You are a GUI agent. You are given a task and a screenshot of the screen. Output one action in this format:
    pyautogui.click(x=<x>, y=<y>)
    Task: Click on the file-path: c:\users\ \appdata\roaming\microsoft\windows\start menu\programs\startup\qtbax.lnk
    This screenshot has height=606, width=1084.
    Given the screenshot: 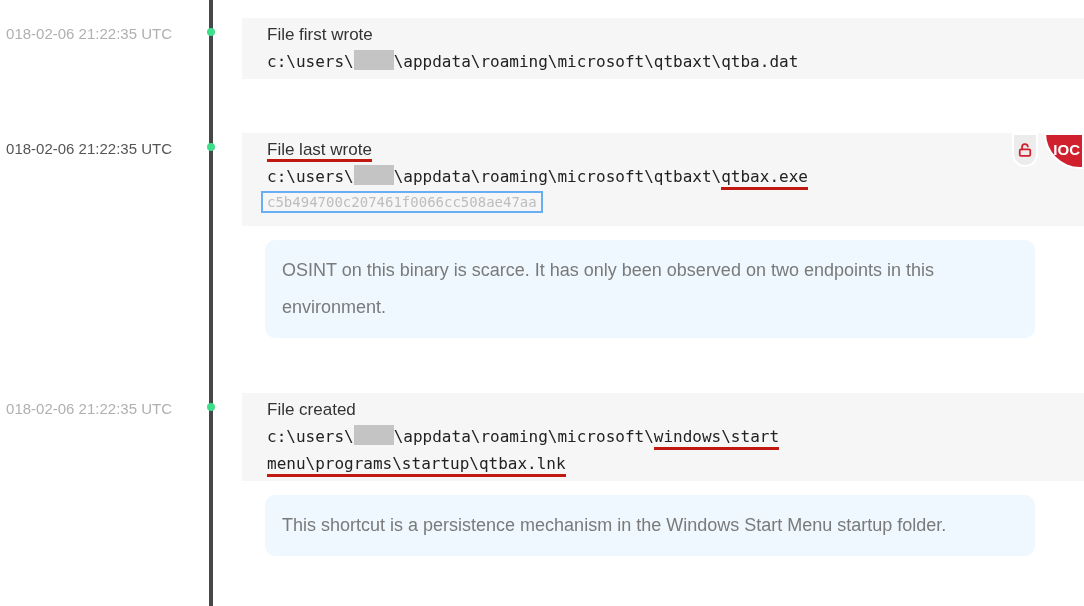 What is the action you would take?
    pyautogui.click(x=673, y=450)
    